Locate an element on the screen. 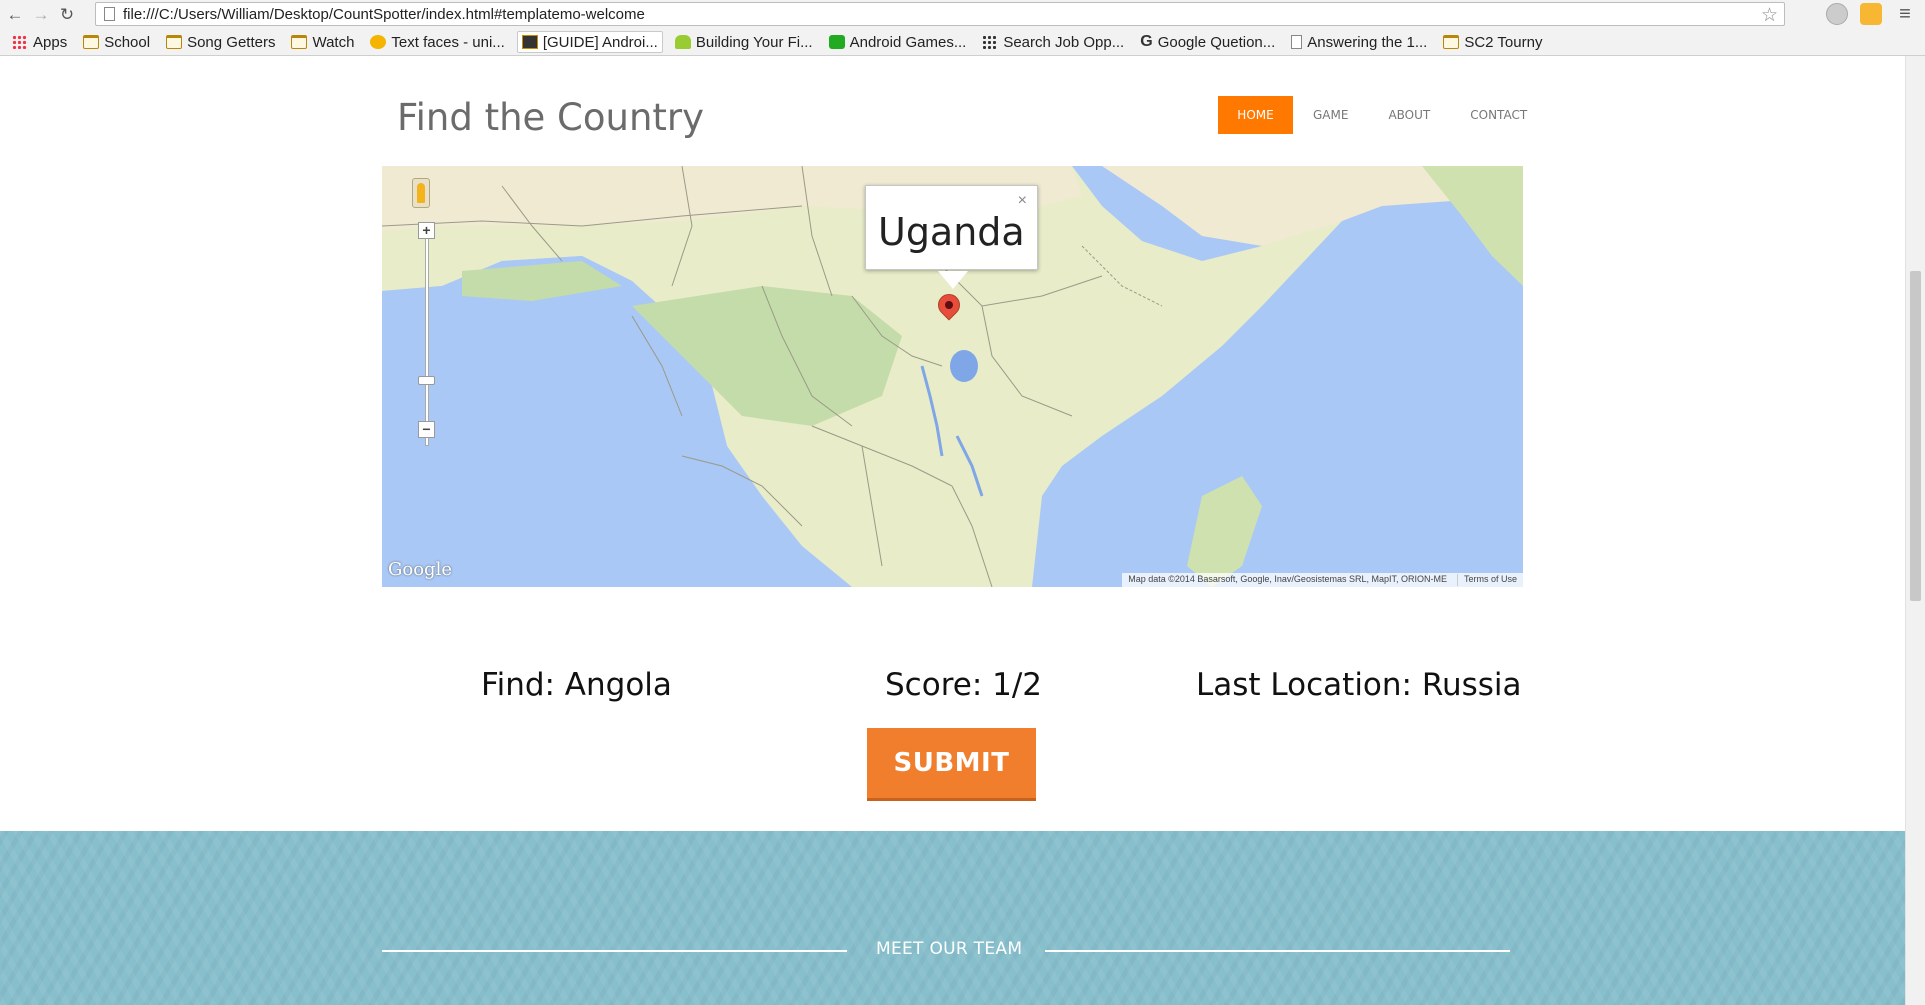 Image resolution: width=1925 pixels, height=1005 pixels. bookmark-item: Song Getters is located at coordinates (220, 42).